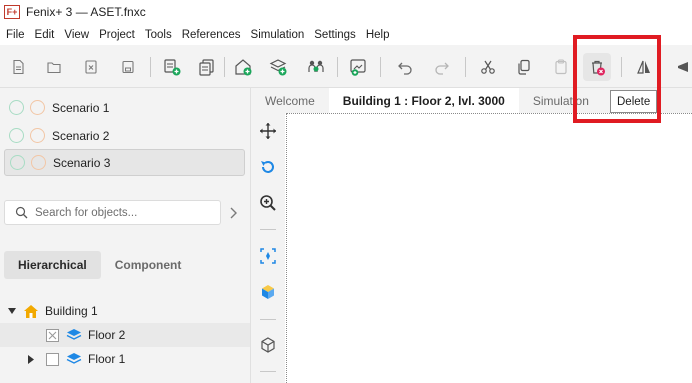 The width and height of the screenshot is (692, 383). I want to click on occupants-icon, so click(316, 66).